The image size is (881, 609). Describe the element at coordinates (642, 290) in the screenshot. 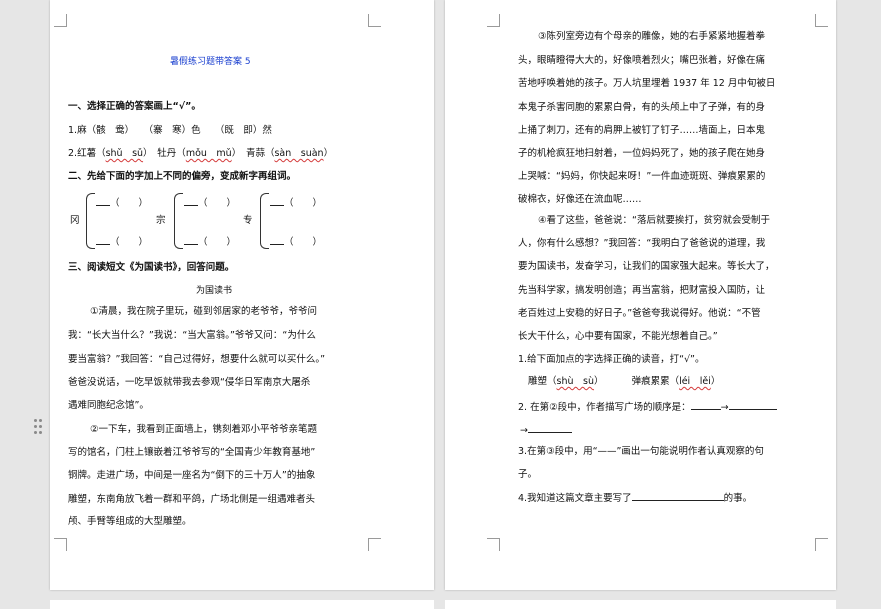

I see `paragraph-line: 先当科学家，搞发明创造；再当富翁，把财富投入国防，让` at that location.